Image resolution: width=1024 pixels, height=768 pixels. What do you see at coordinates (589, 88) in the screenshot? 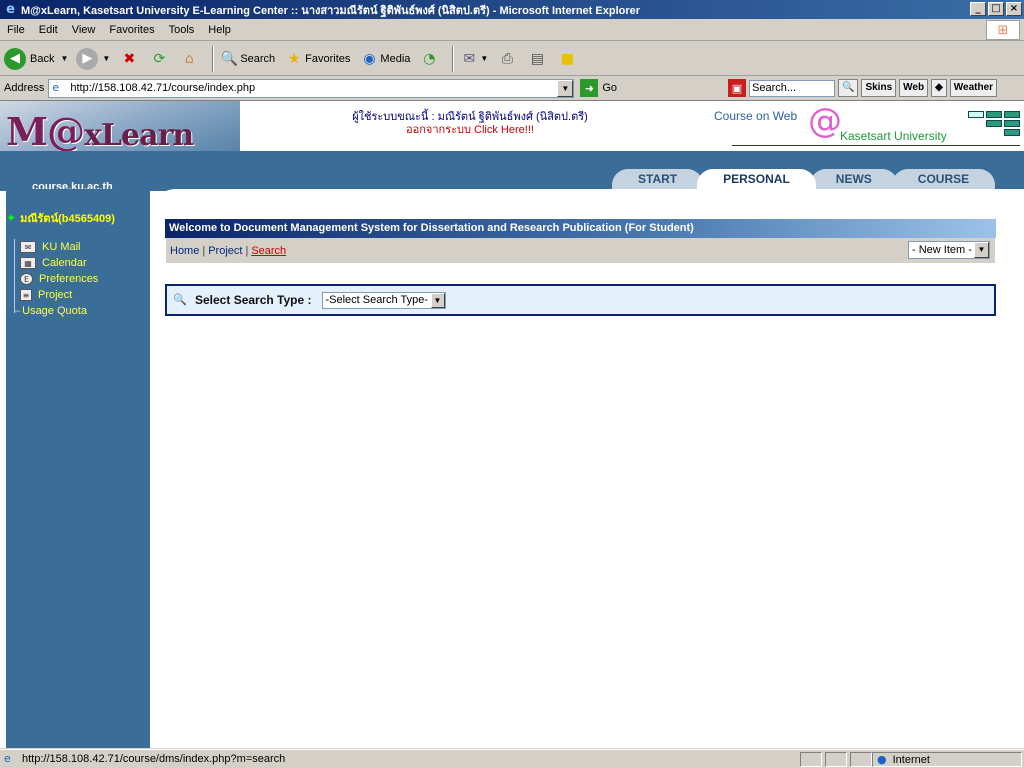
I see `go-arrow-icon: ➜` at bounding box center [589, 88].